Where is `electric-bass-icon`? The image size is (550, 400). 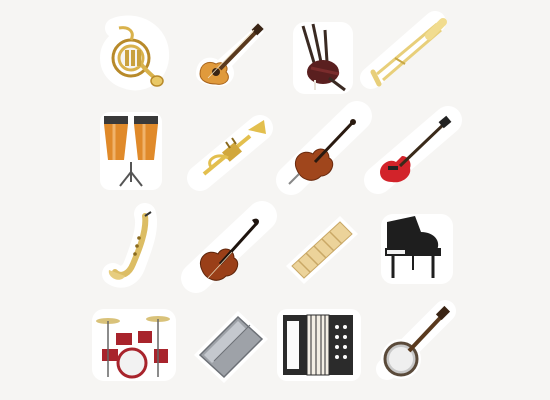 electric-bass-icon is located at coordinates (413, 150).